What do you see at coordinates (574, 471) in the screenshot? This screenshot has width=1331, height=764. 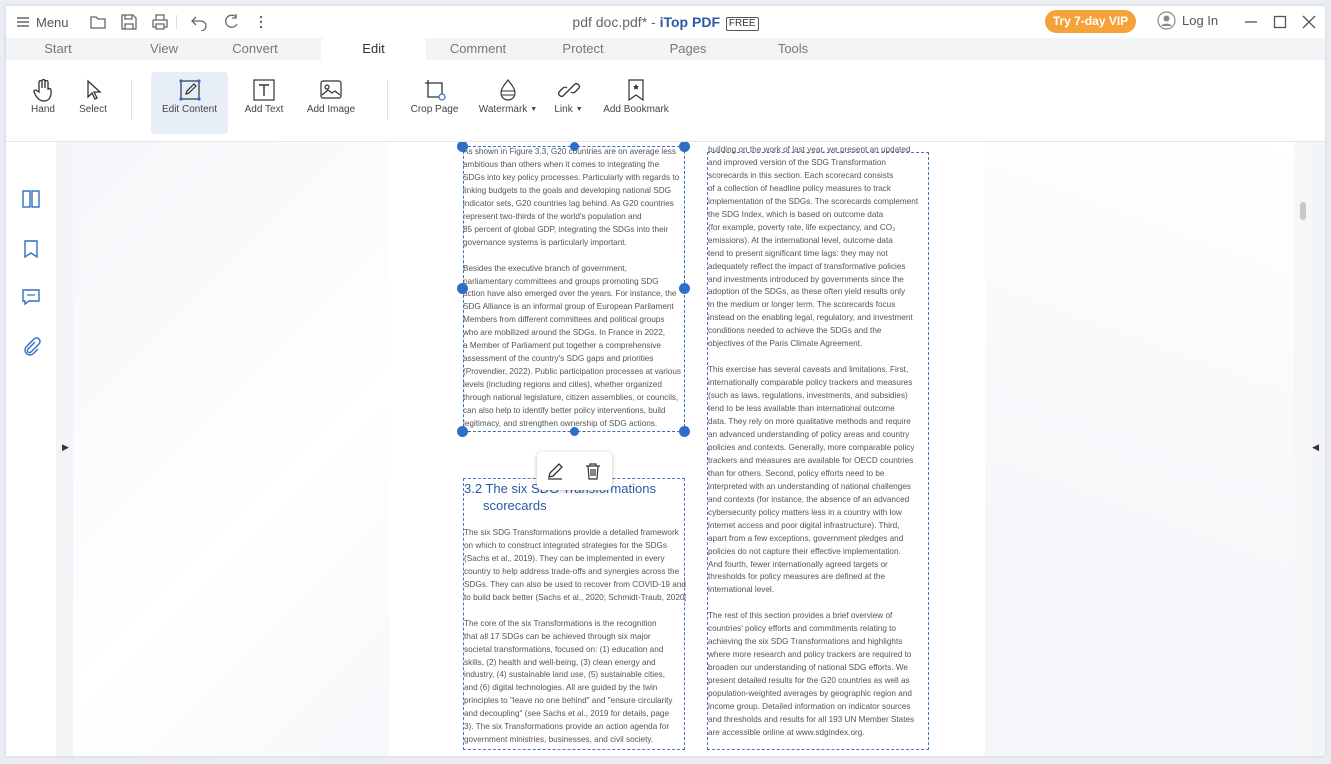 I see `edit-popup` at bounding box center [574, 471].